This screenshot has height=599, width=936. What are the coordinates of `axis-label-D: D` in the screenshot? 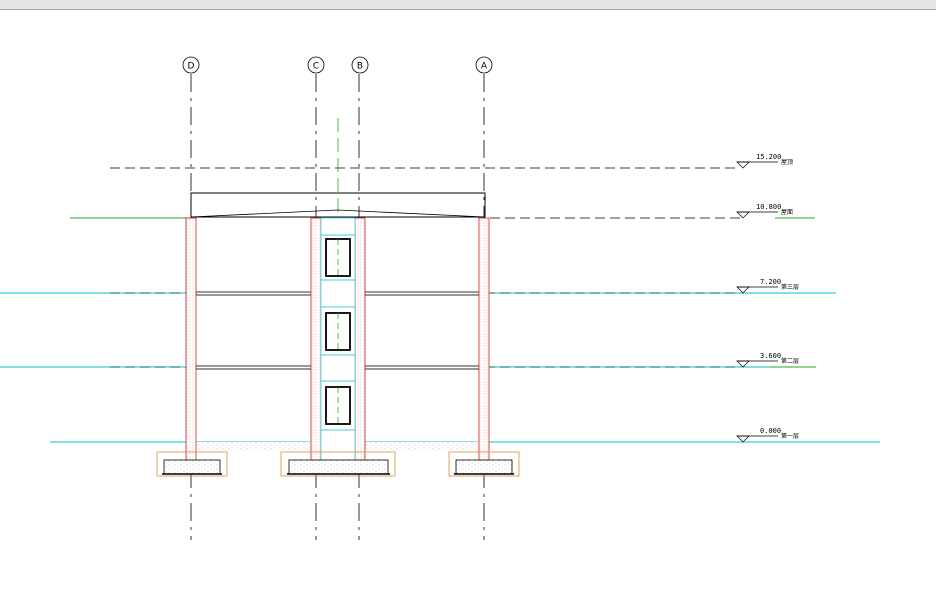 It's located at (191, 67).